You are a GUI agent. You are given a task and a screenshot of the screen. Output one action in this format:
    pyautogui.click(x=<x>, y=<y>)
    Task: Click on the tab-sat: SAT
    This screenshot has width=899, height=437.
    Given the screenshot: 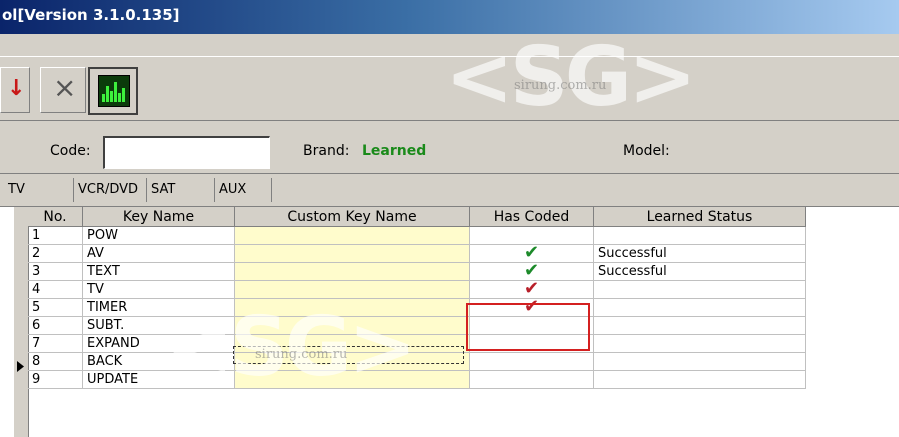 What is the action you would take?
    pyautogui.click(x=160, y=190)
    